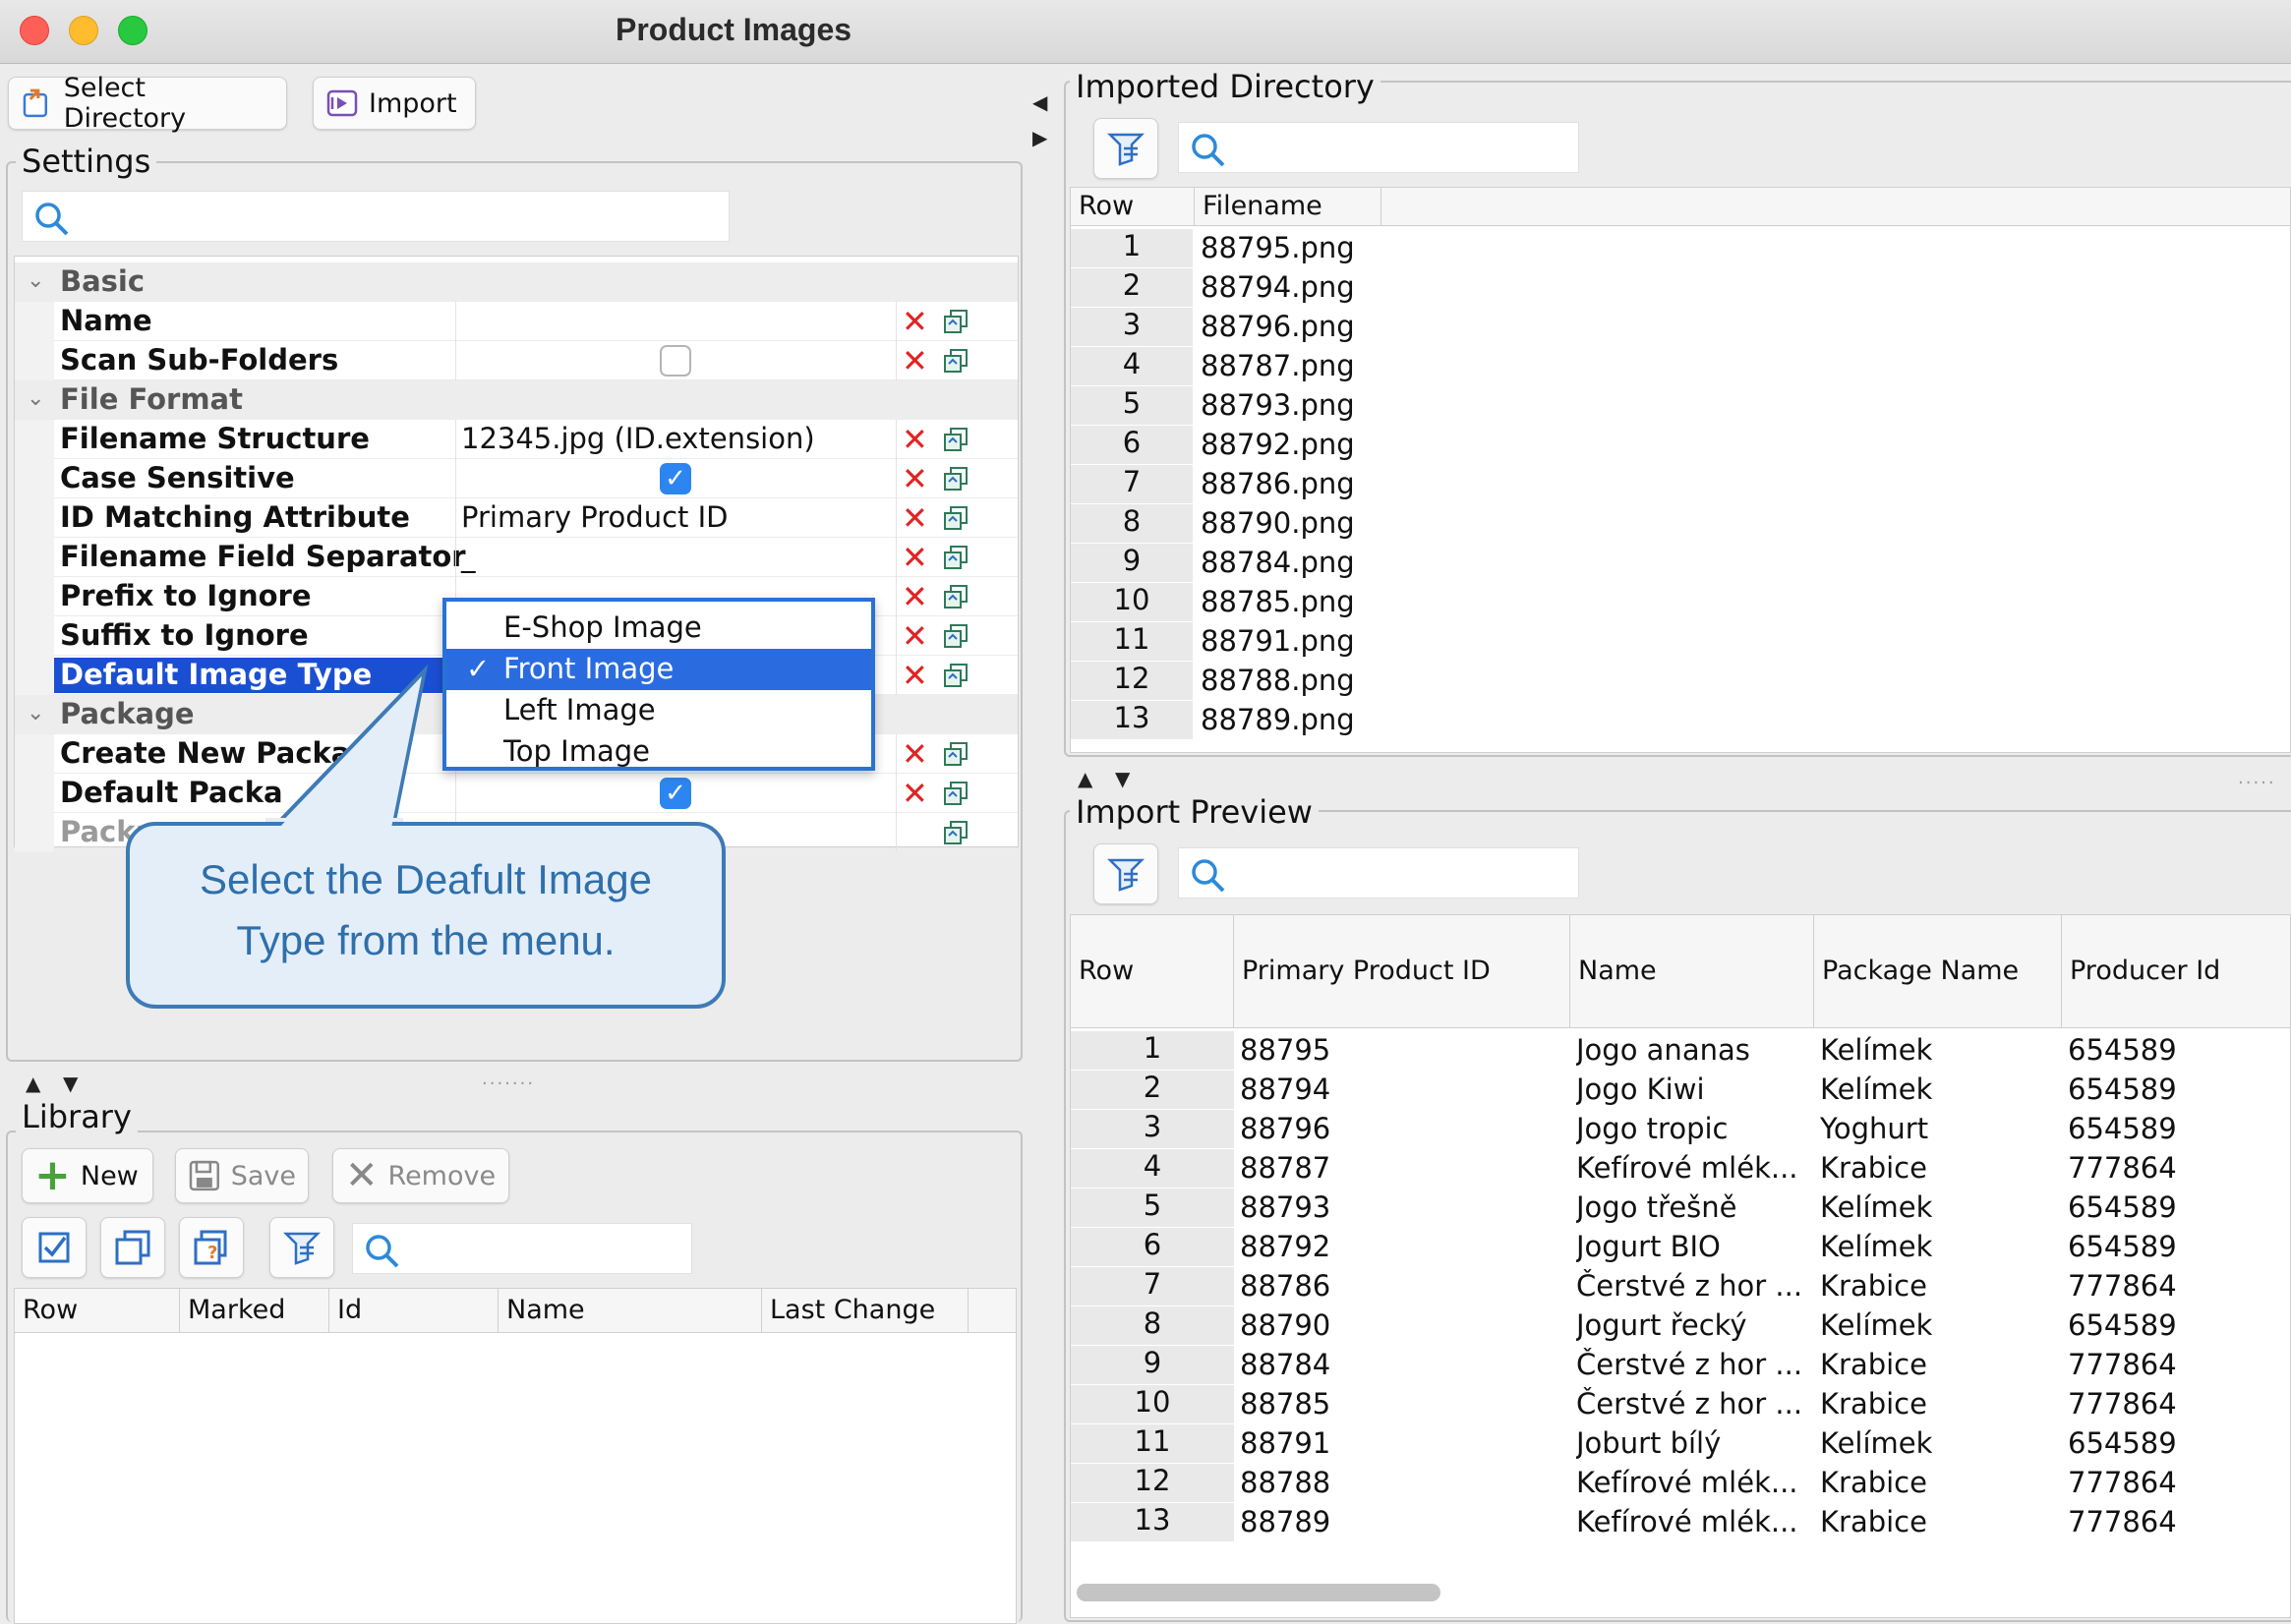 This screenshot has width=2291, height=1624. I want to click on dropdown-option: Left Image, so click(658, 710).